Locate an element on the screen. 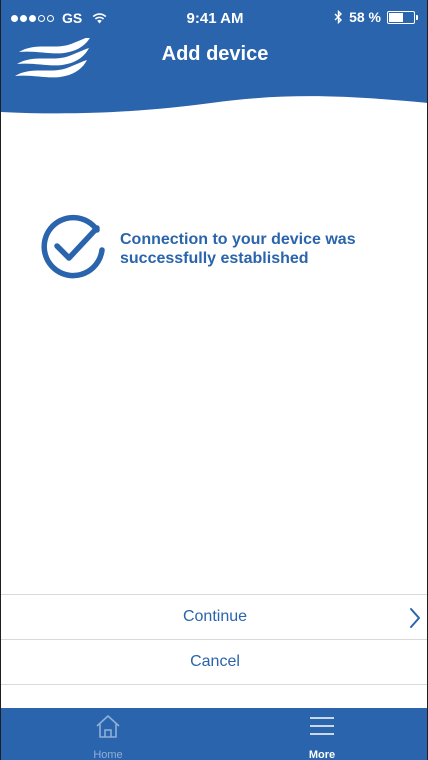 The width and height of the screenshot is (428, 760). bluetooth-icon is located at coordinates (338, 17).